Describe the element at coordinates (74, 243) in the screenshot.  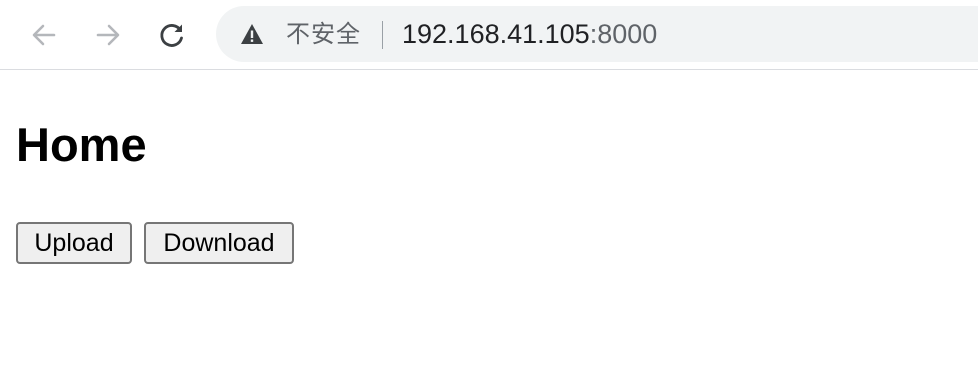
I see `upload-button: Upload` at that location.